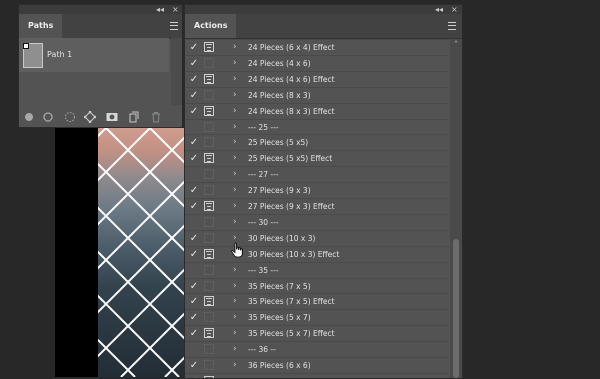  Describe the element at coordinates (317, 126) in the screenshot. I see `action-row: › --- 25 ---` at that location.